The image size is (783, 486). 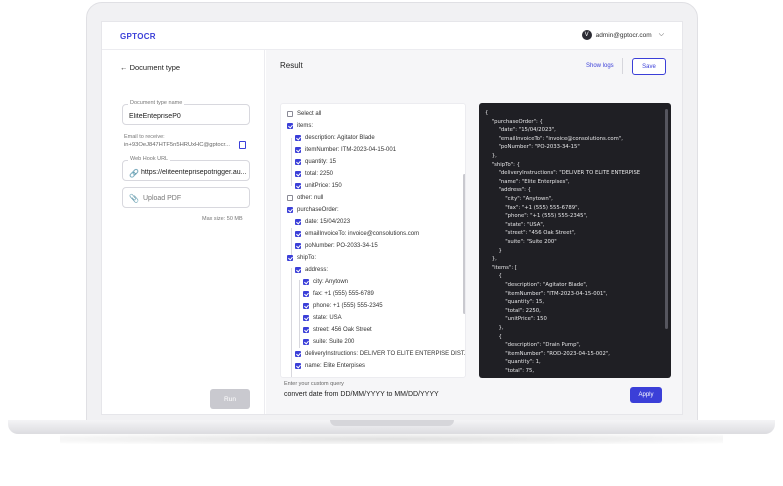 What do you see at coordinates (334, 342) in the screenshot?
I see `tree-row-label: suite: Suite 200` at bounding box center [334, 342].